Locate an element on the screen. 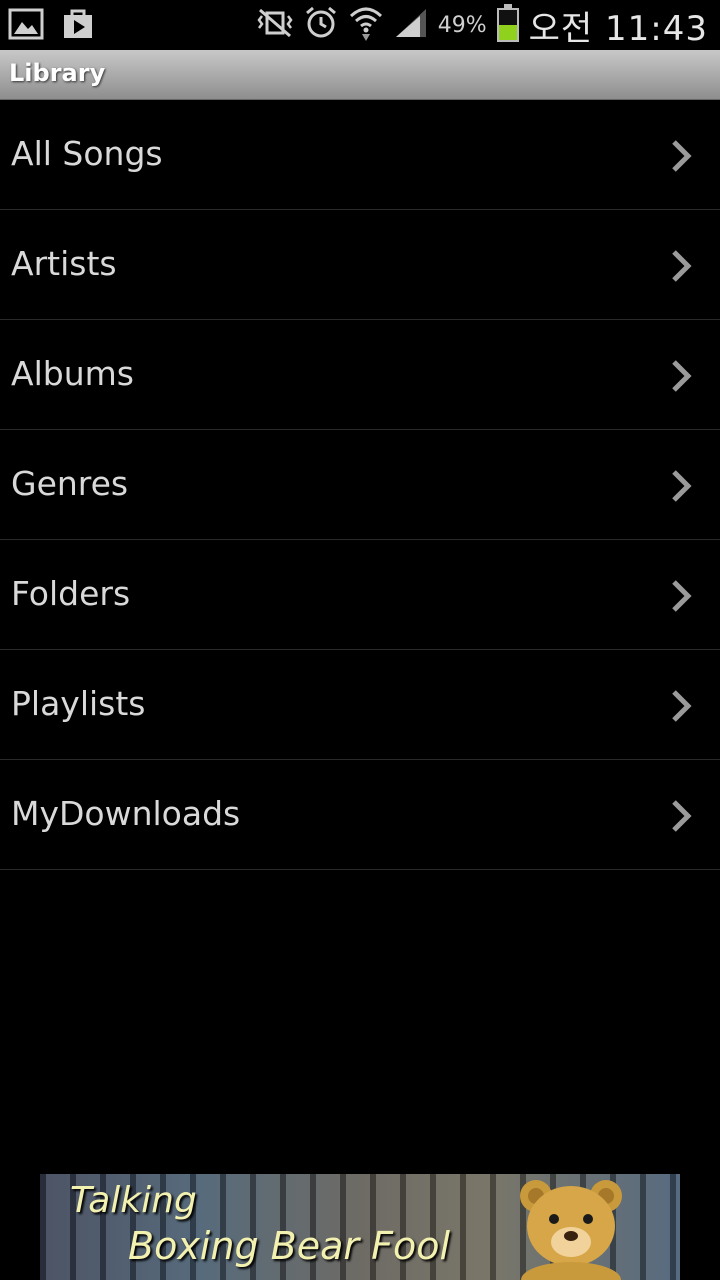 The width and height of the screenshot is (720, 1280). battery-icon is located at coordinates (507, 23).